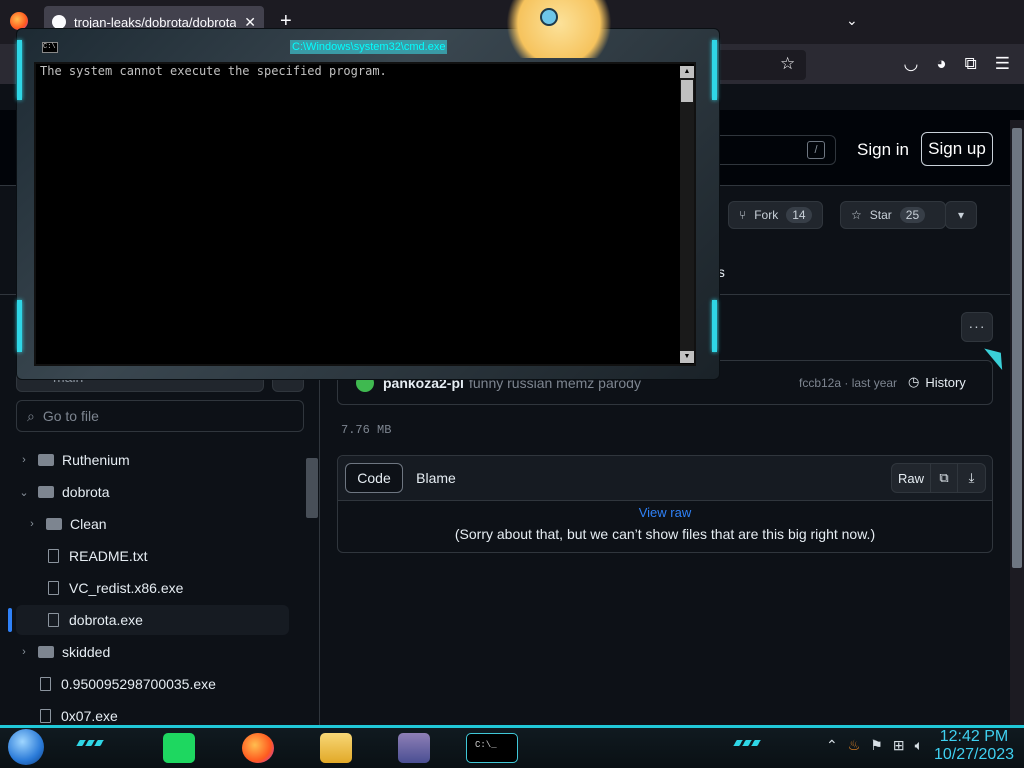 The width and height of the screenshot is (1024, 768). I want to click on control-panel-taskbar-icon, so click(414, 748).